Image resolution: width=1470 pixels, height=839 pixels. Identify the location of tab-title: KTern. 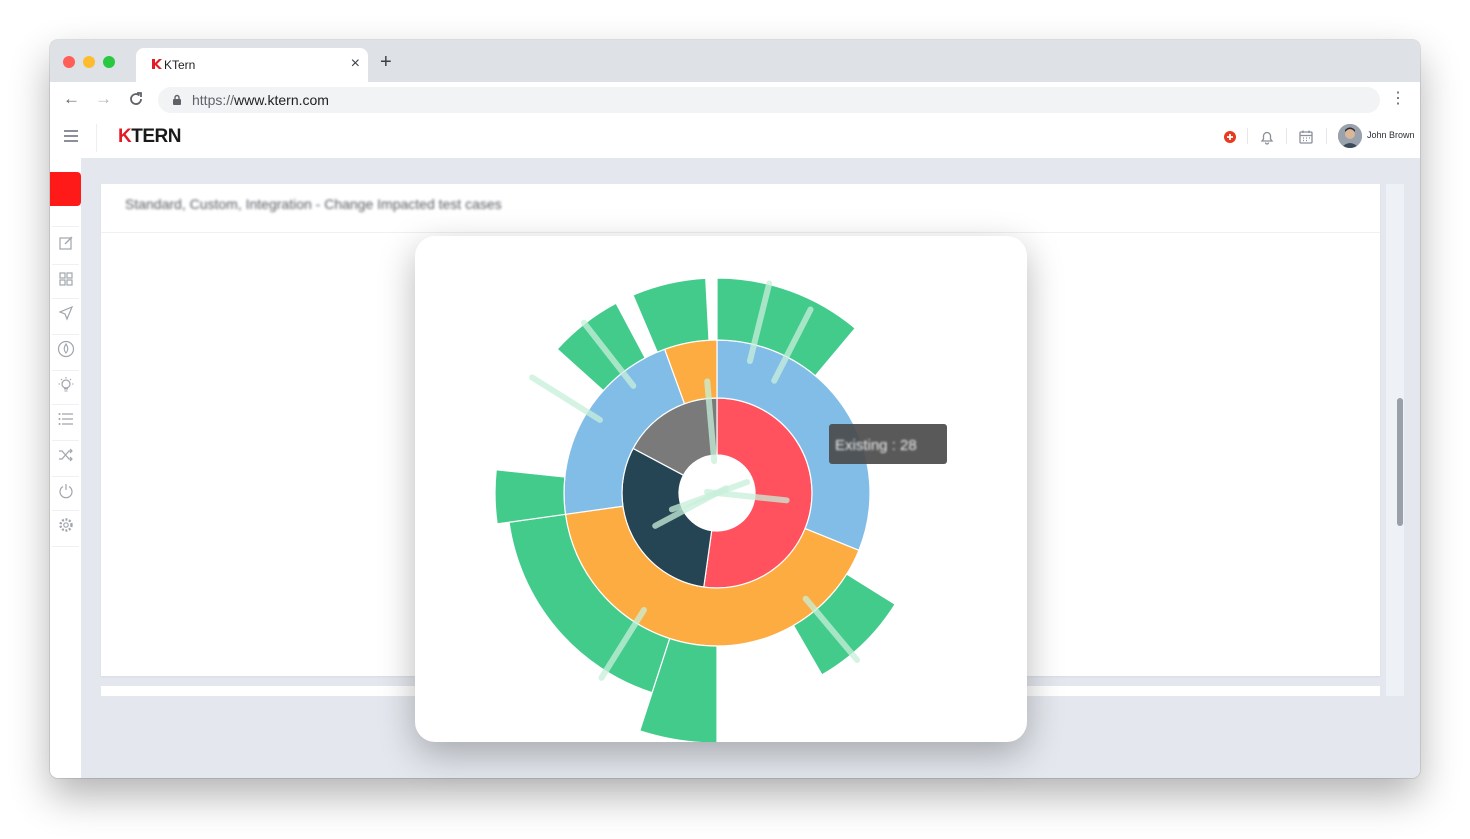
(180, 65).